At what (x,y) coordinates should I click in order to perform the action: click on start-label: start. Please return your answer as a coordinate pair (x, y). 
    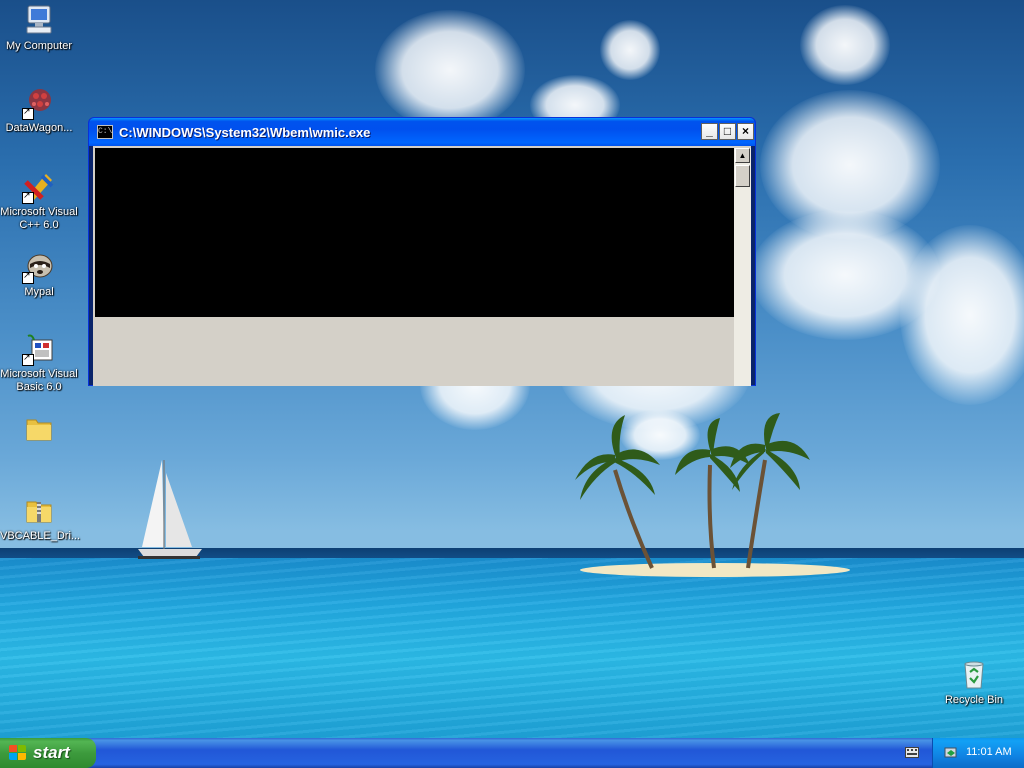
    Looking at the image, I should click on (51, 752).